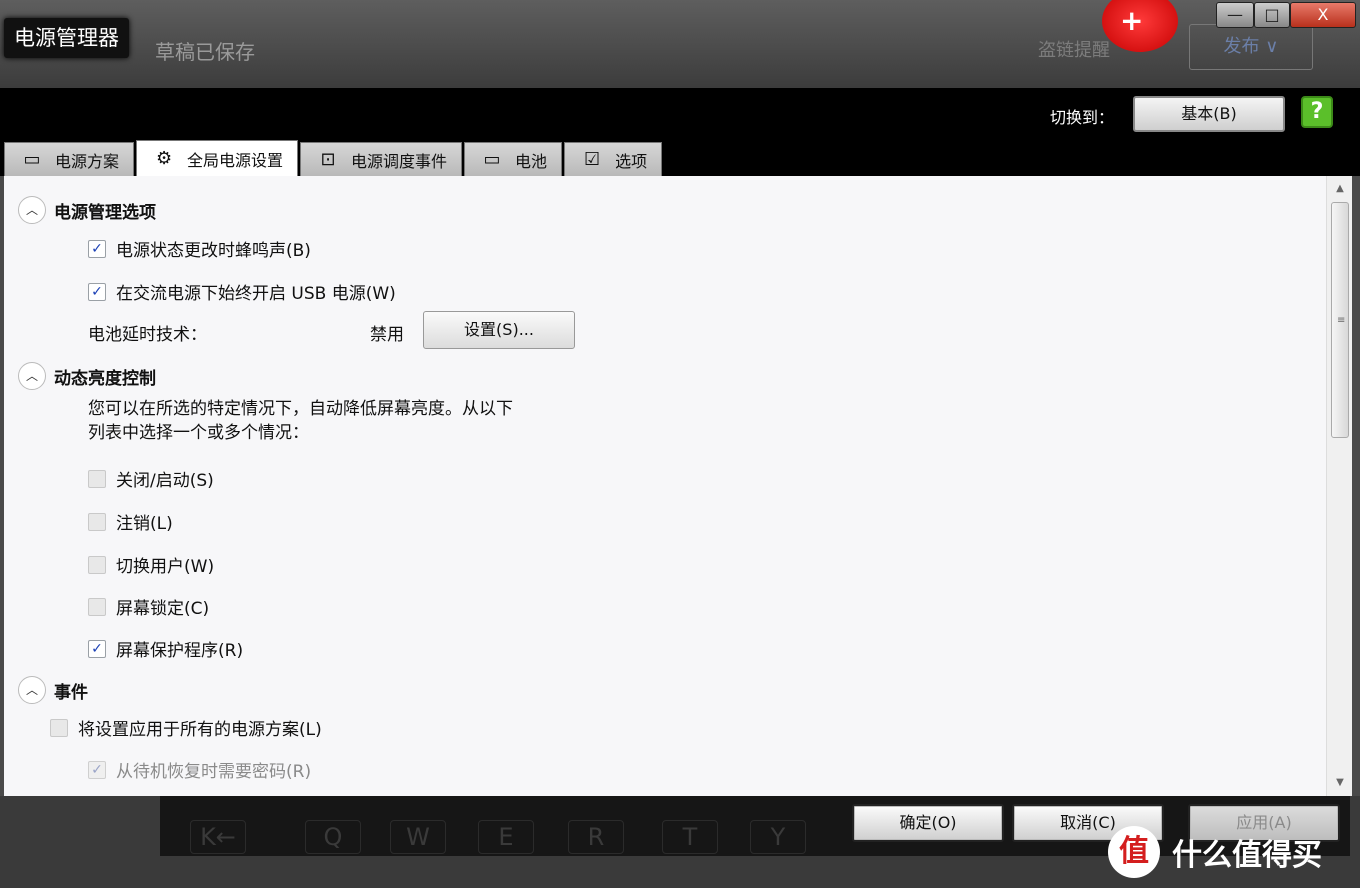 The image size is (1360, 888). I want to click on brightness-option-switch-user: 切换用户(W), so click(151, 564).